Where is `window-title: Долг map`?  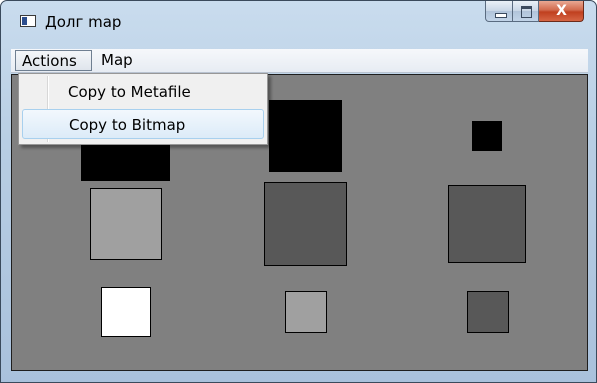
window-title: Долг map is located at coordinates (83, 22).